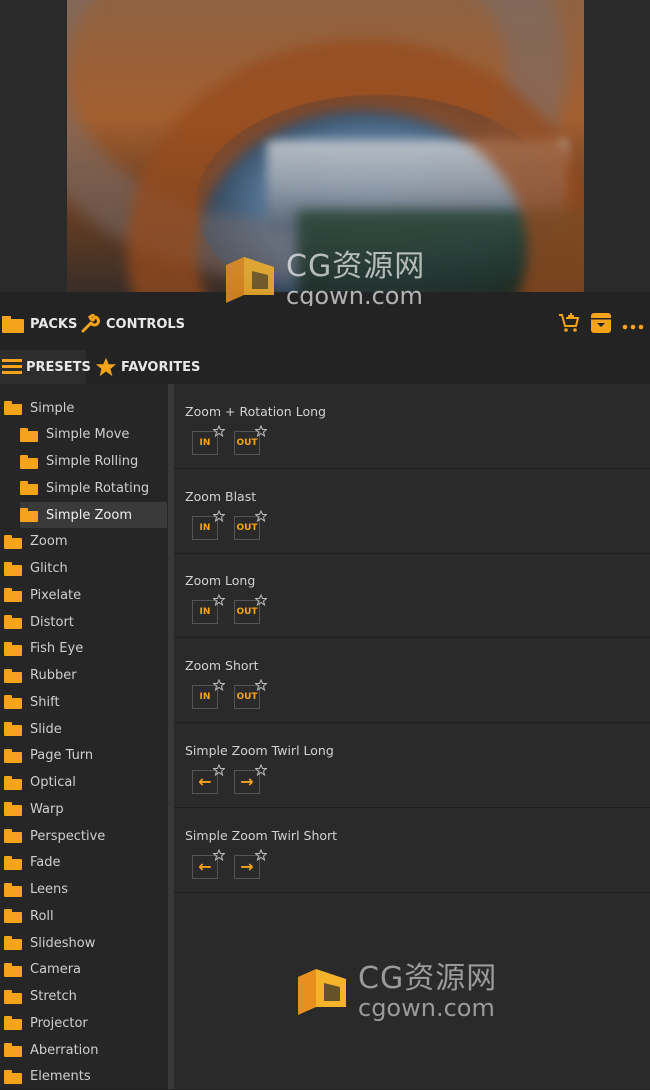 This screenshot has width=650, height=1090. I want to click on watermark-logo-icon, so click(250, 280).